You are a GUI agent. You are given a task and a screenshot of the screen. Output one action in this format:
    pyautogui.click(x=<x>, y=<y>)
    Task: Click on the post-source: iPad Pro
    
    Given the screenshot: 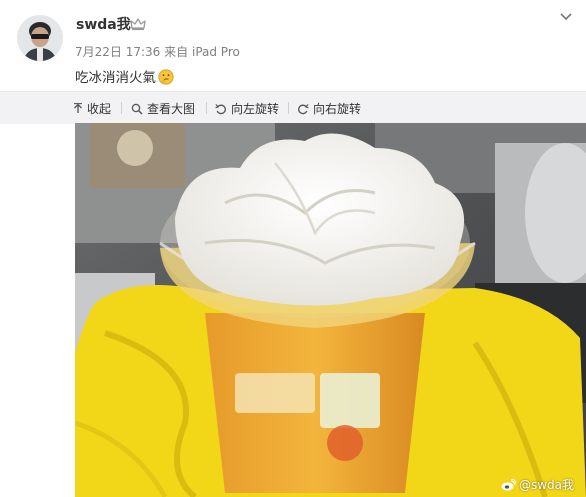 What is the action you would take?
    pyautogui.click(x=215, y=52)
    